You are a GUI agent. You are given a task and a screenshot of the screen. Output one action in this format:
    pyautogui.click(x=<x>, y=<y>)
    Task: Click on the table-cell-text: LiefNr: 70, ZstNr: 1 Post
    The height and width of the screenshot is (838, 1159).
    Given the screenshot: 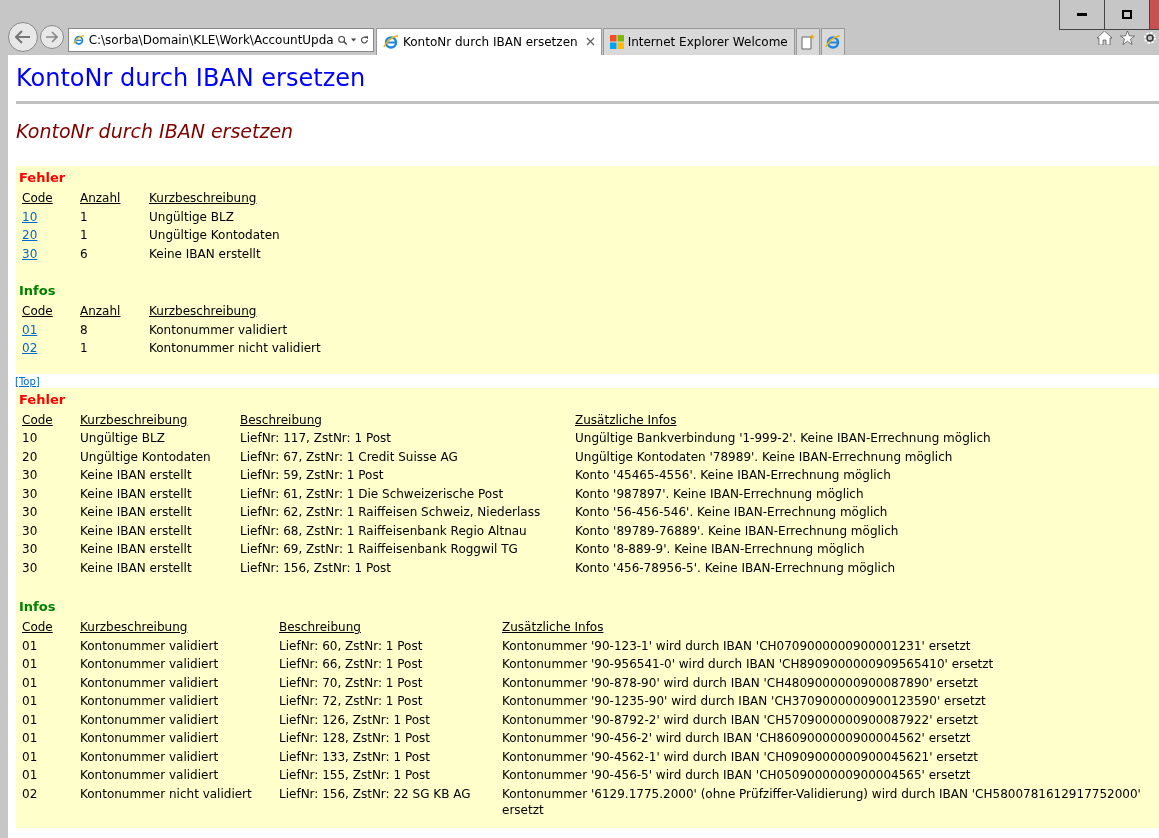 What is the action you would take?
    pyautogui.click(x=351, y=683)
    